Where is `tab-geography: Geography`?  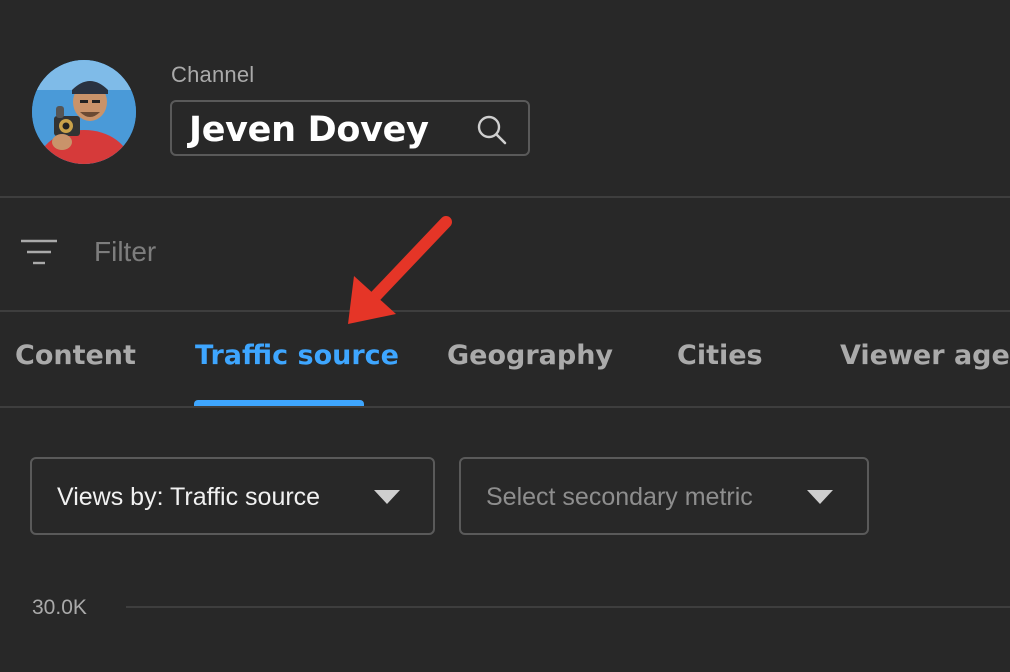
tab-geography: Geography is located at coordinates (530, 355).